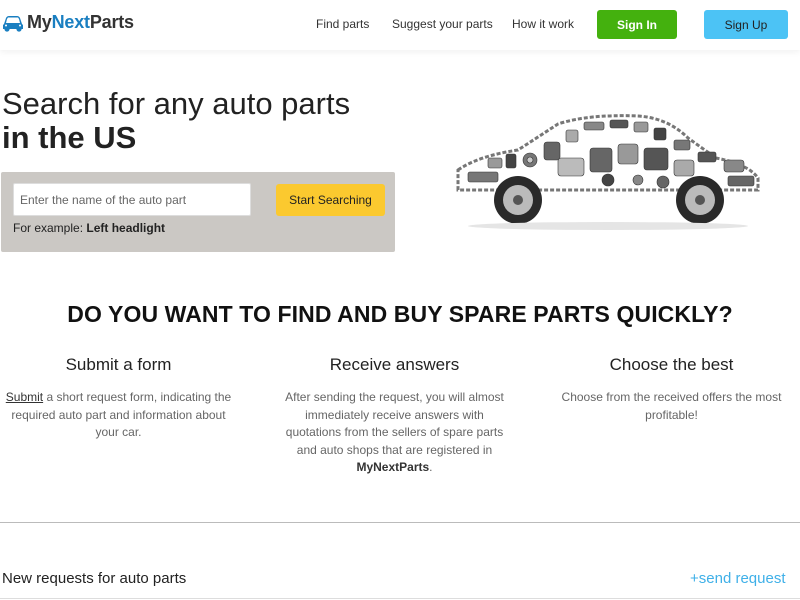 Image resolution: width=800 pixels, height=600 pixels. What do you see at coordinates (132, 199) in the screenshot?
I see `auto-part-search-input` at bounding box center [132, 199].